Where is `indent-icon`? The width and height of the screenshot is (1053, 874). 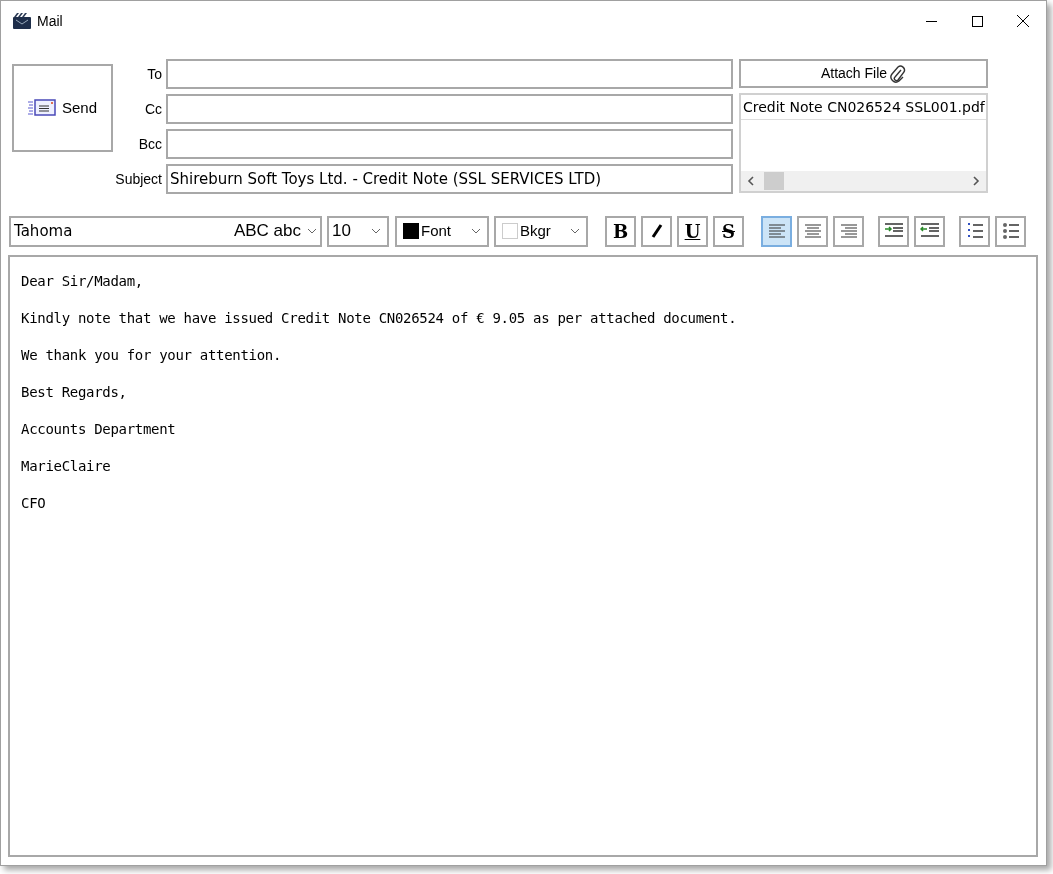
indent-icon is located at coordinates (893, 231).